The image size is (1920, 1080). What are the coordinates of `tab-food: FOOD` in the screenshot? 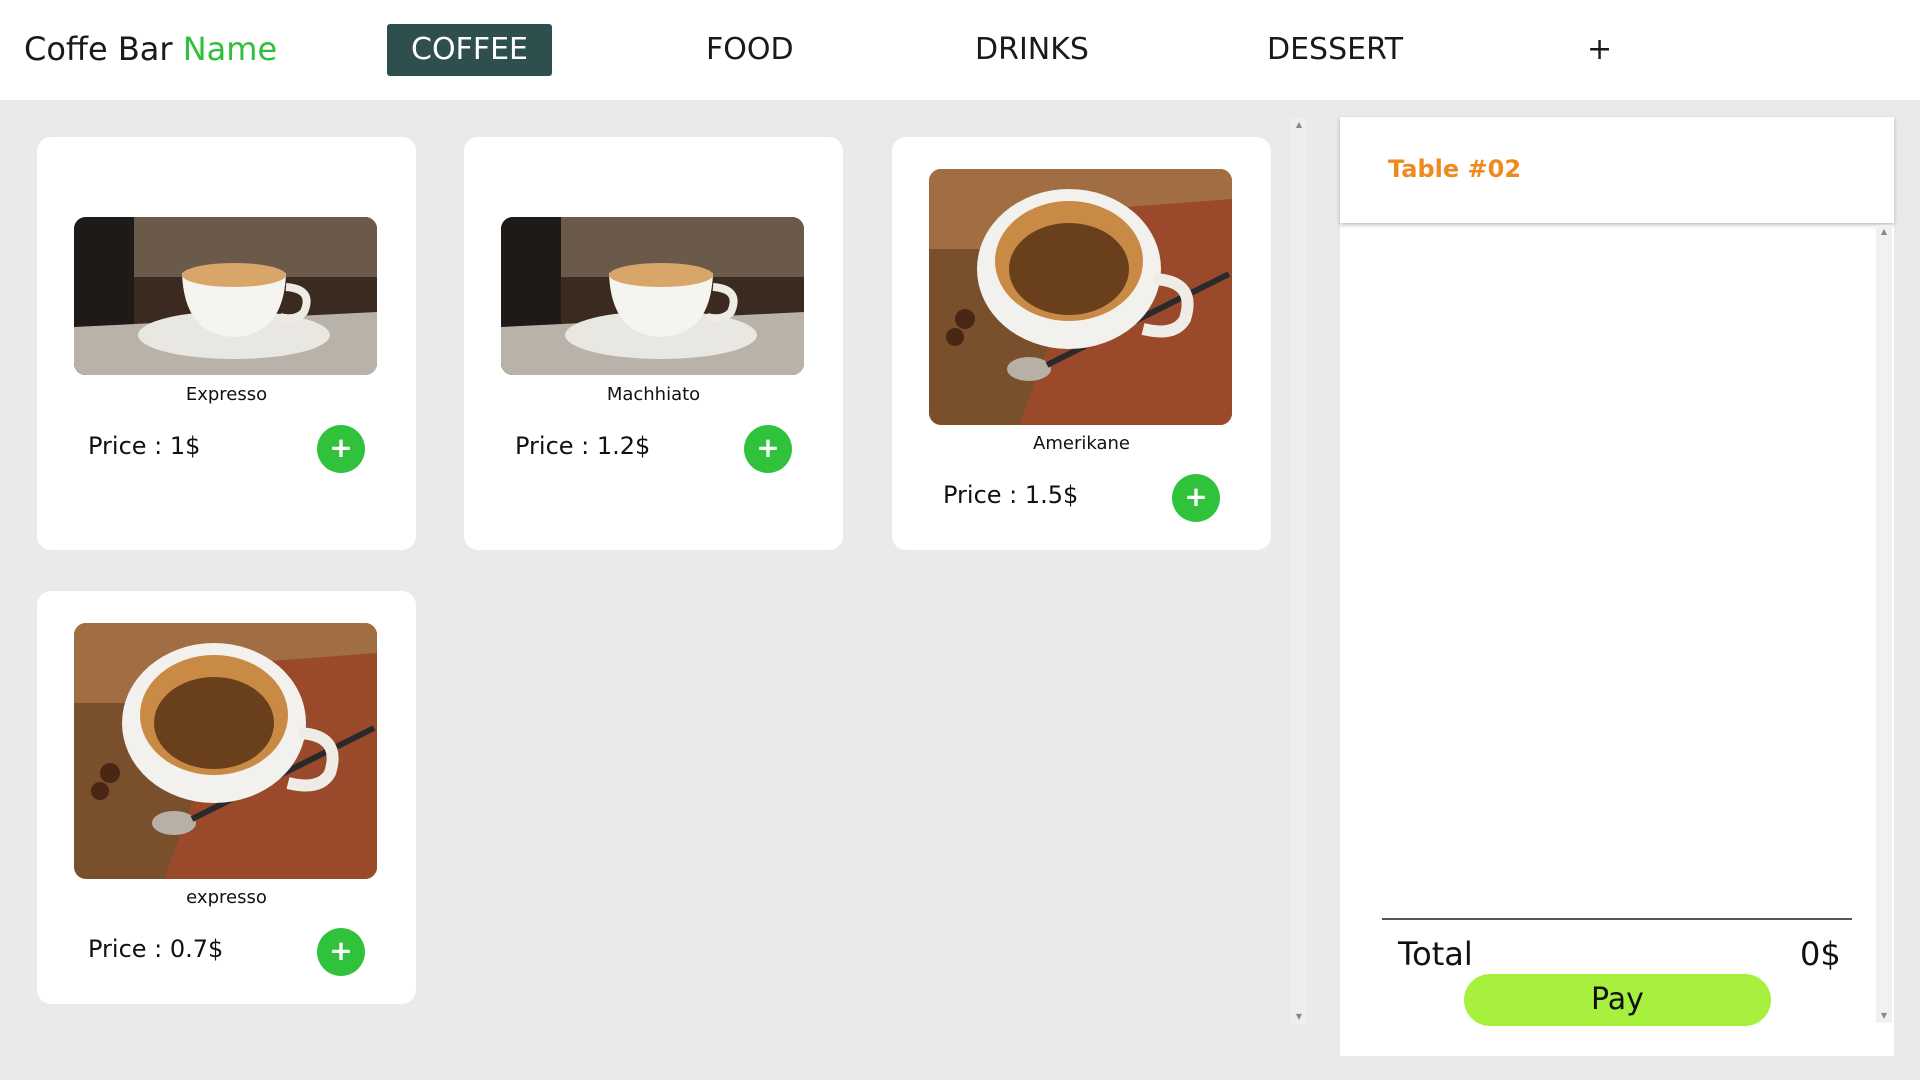 It's located at (750, 50).